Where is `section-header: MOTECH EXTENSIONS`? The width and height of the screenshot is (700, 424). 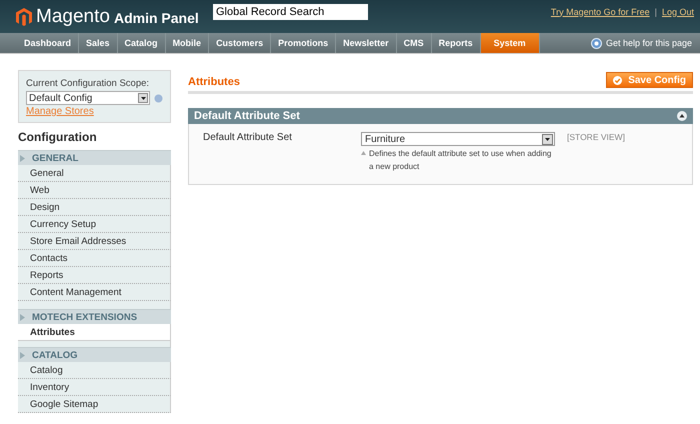
section-header: MOTECH EXTENSIONS is located at coordinates (94, 316).